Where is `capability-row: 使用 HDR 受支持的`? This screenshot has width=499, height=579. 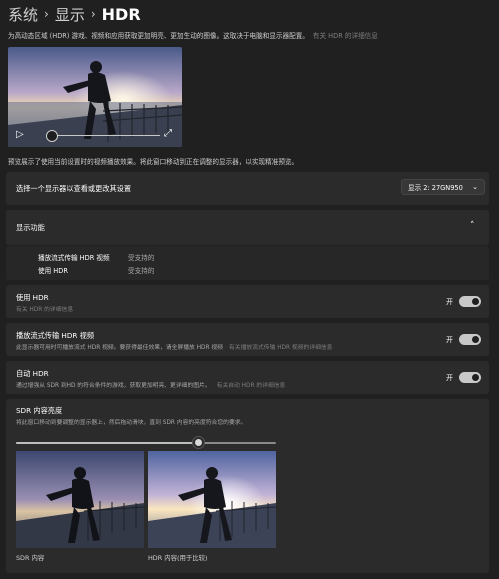 capability-row: 使用 HDR 受支持的 is located at coordinates (96, 270).